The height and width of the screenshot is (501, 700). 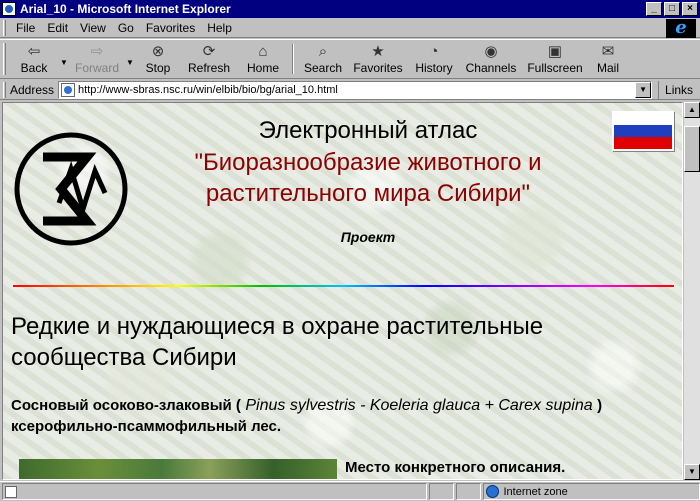 What do you see at coordinates (126, 28) in the screenshot?
I see `menu-go: Go` at bounding box center [126, 28].